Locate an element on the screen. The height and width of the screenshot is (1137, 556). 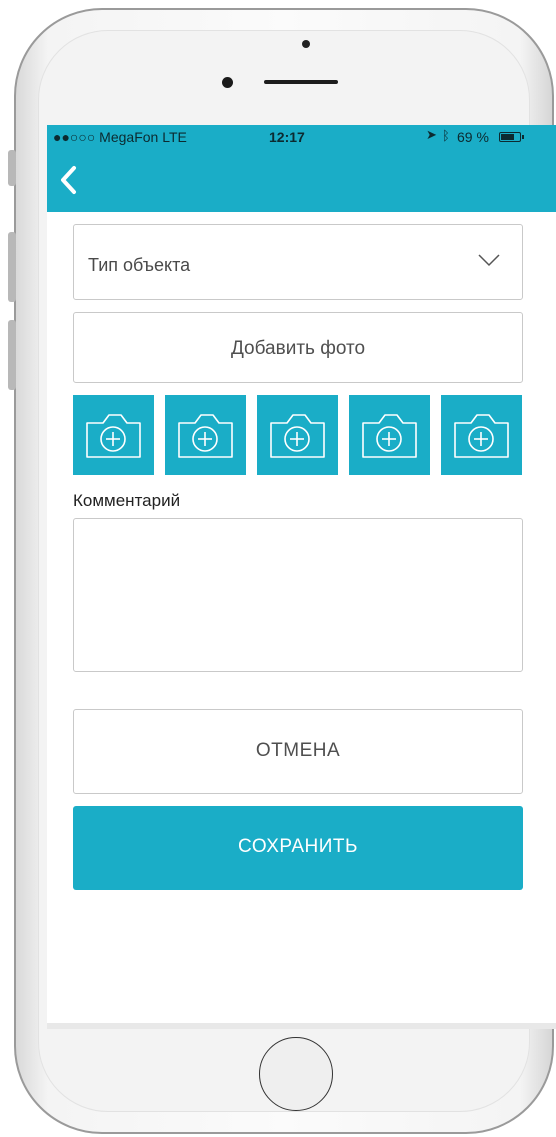
chevron-left-icon is located at coordinates (68, 180).